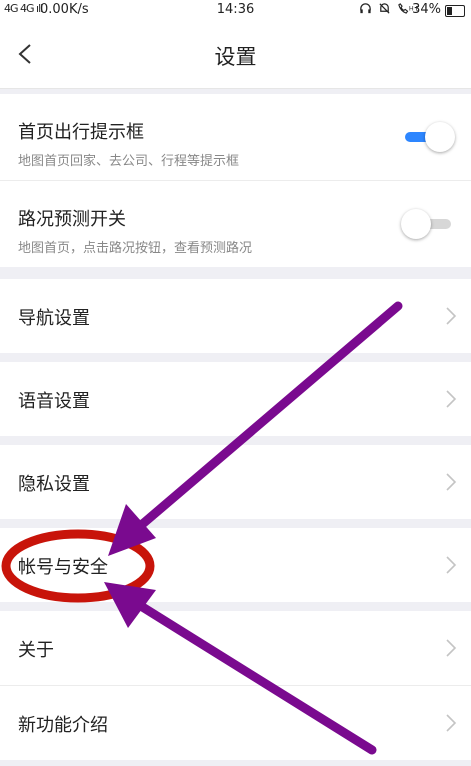 This screenshot has height=766, width=471. What do you see at coordinates (235, 137) in the screenshot?
I see `toggle-row-home-tips: 首页出行提示框 地图首页回家、去公司、行程等提示框` at bounding box center [235, 137].